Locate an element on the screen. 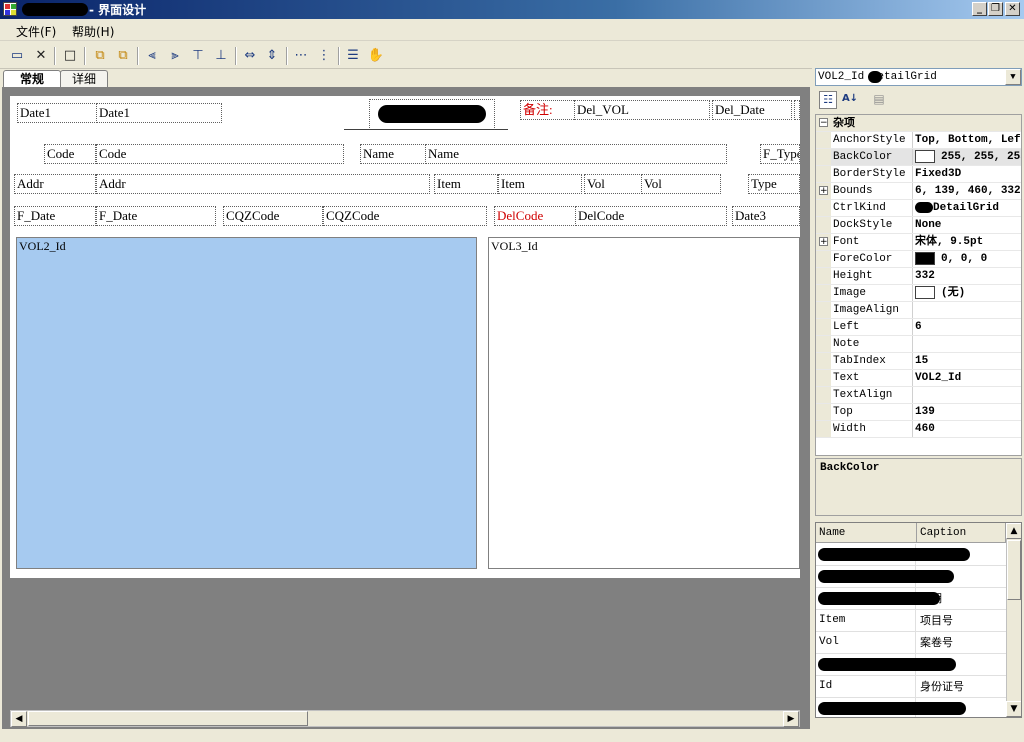  property-value: (无) is located at coordinates (966, 293).